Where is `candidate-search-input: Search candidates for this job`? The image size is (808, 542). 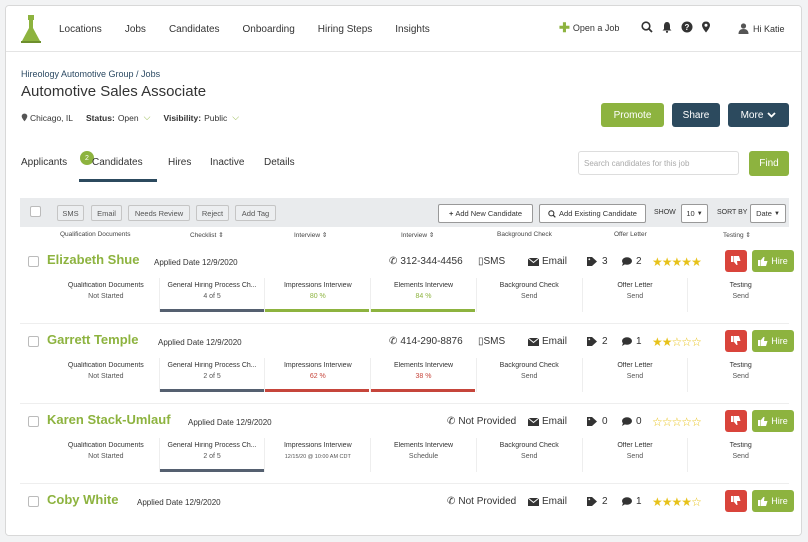
candidate-search-input: Search candidates for this job is located at coordinates (658, 163).